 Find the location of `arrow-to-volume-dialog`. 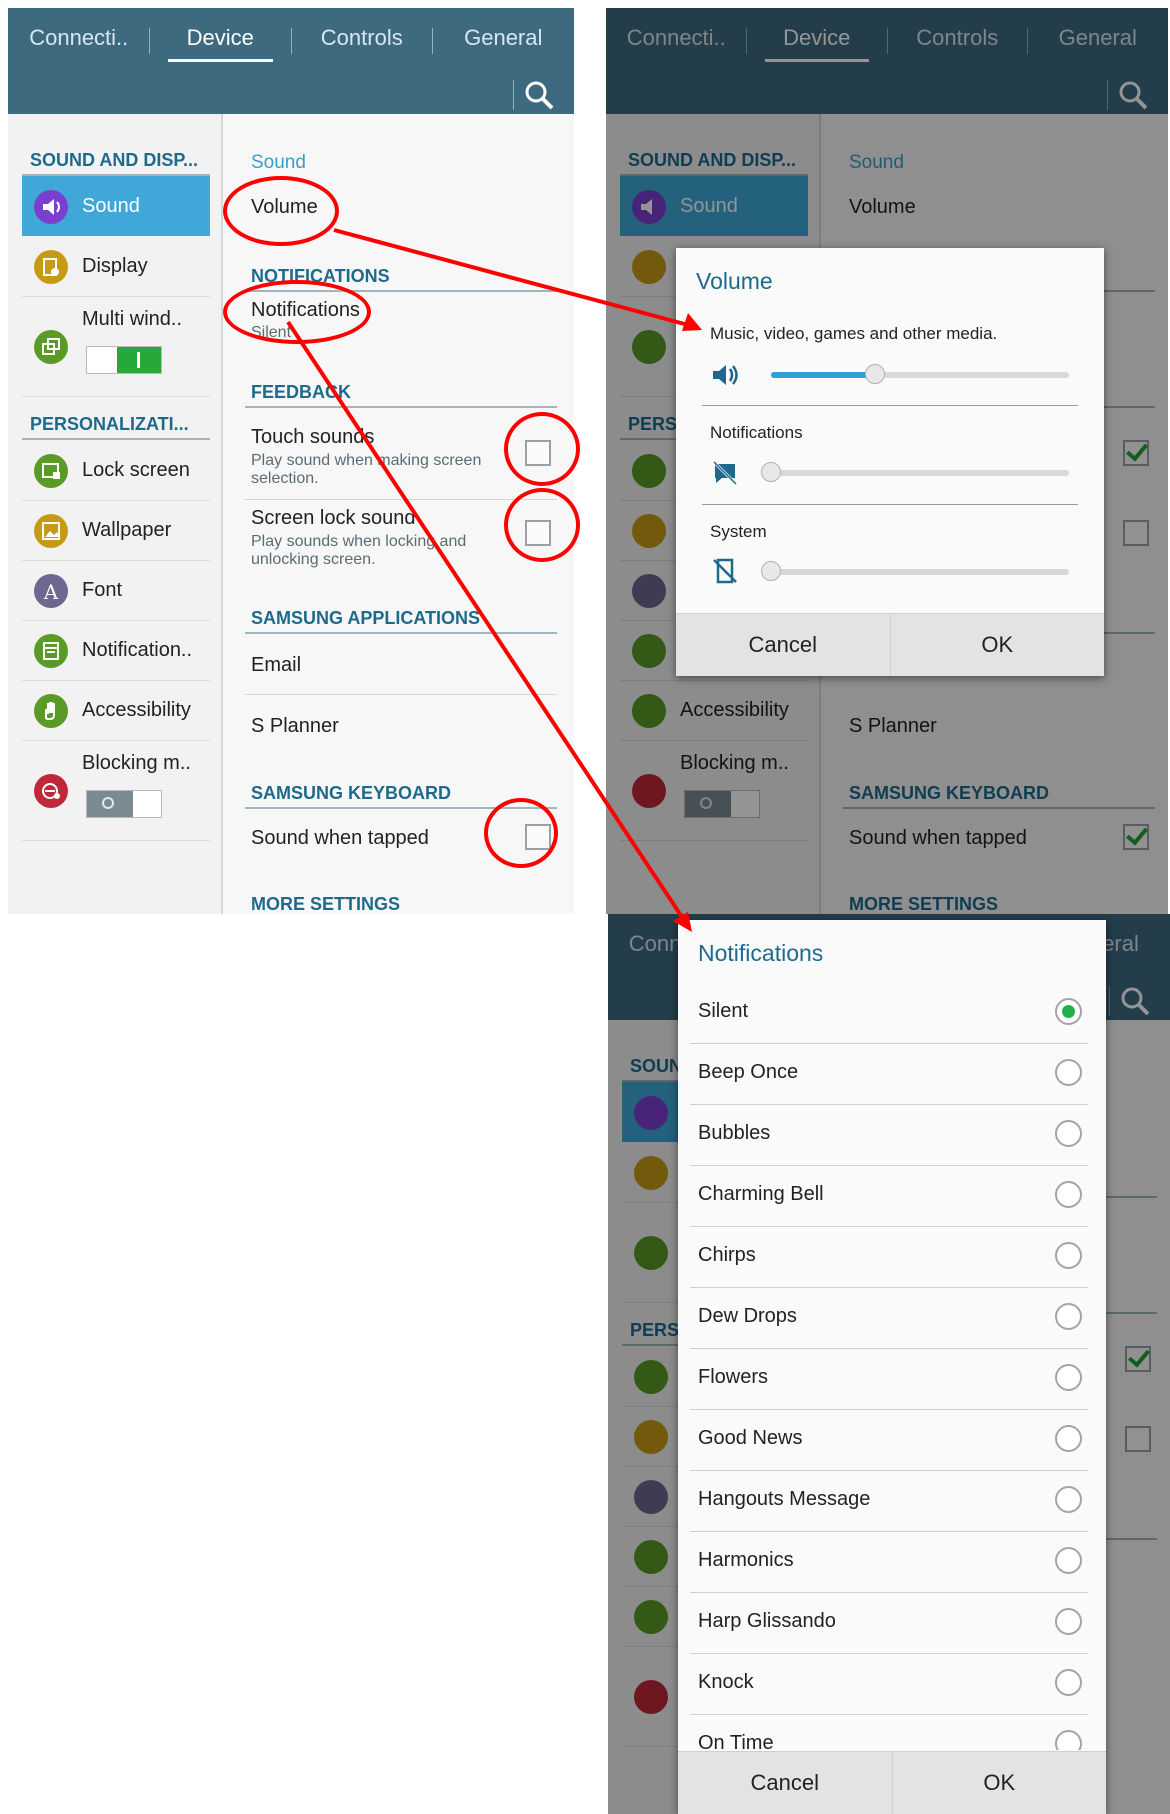

arrow-to-volume-dialog is located at coordinates (513, 278).